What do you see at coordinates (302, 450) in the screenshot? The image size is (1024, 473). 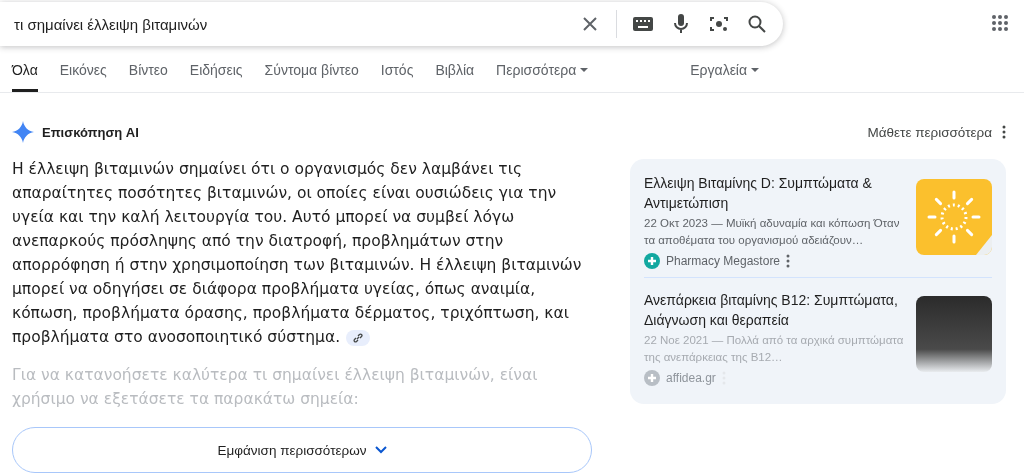 I see `show-more-button: Εμφάνιση περισσότερων` at bounding box center [302, 450].